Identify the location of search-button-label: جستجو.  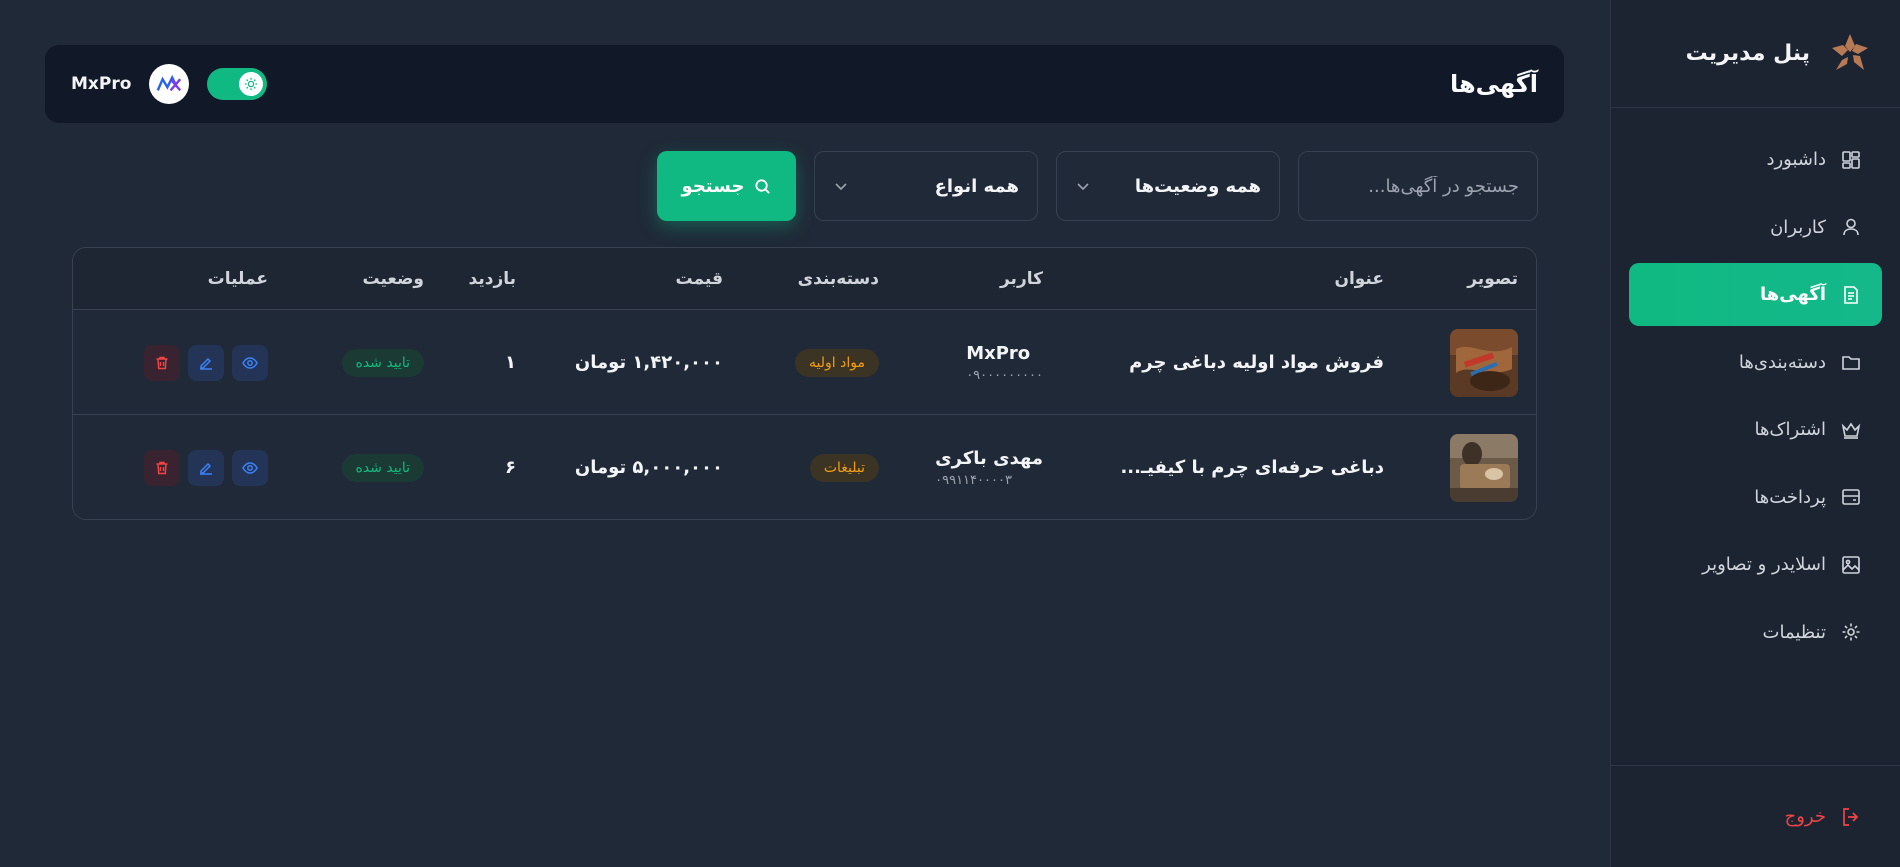
(713, 186).